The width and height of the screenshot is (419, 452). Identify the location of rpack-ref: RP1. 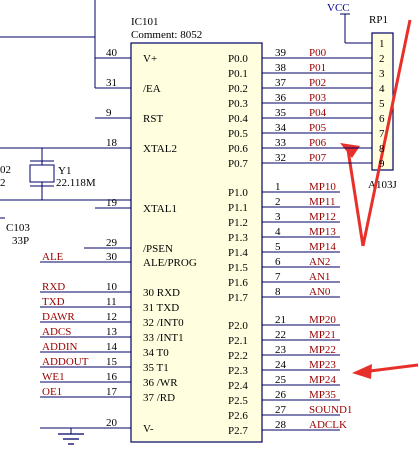
(378, 20).